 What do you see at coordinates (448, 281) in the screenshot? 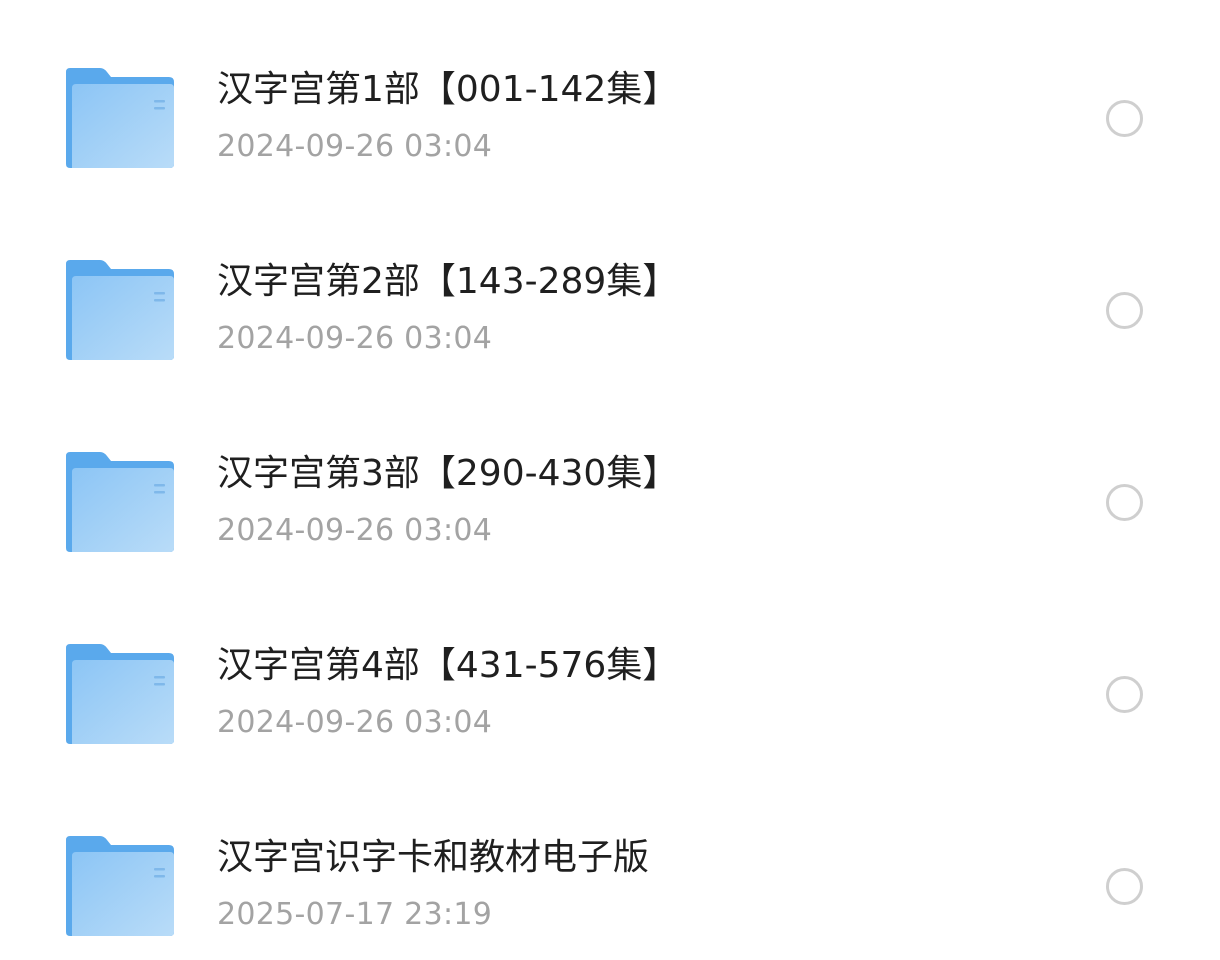
I see `folder-name: 汉字宫第2部【143-289集】` at bounding box center [448, 281].